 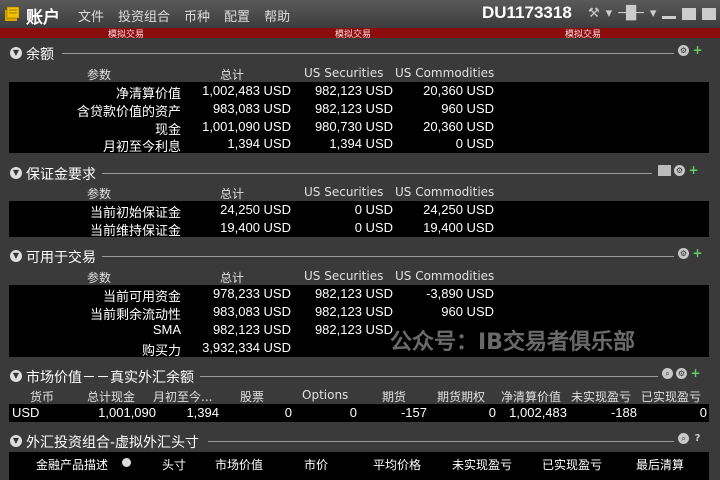 What do you see at coordinates (492, 412) in the screenshot?
I see `cell-futures-options: 0` at bounding box center [492, 412].